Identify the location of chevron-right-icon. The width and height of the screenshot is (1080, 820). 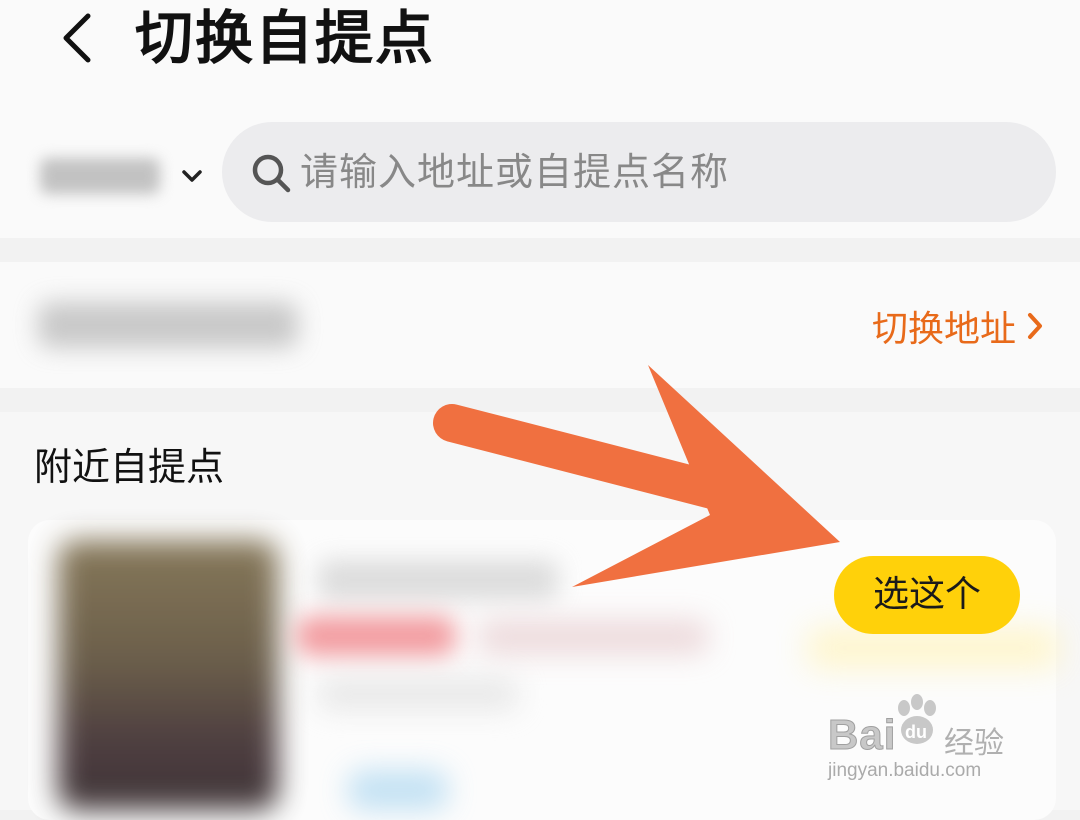
(1035, 326).